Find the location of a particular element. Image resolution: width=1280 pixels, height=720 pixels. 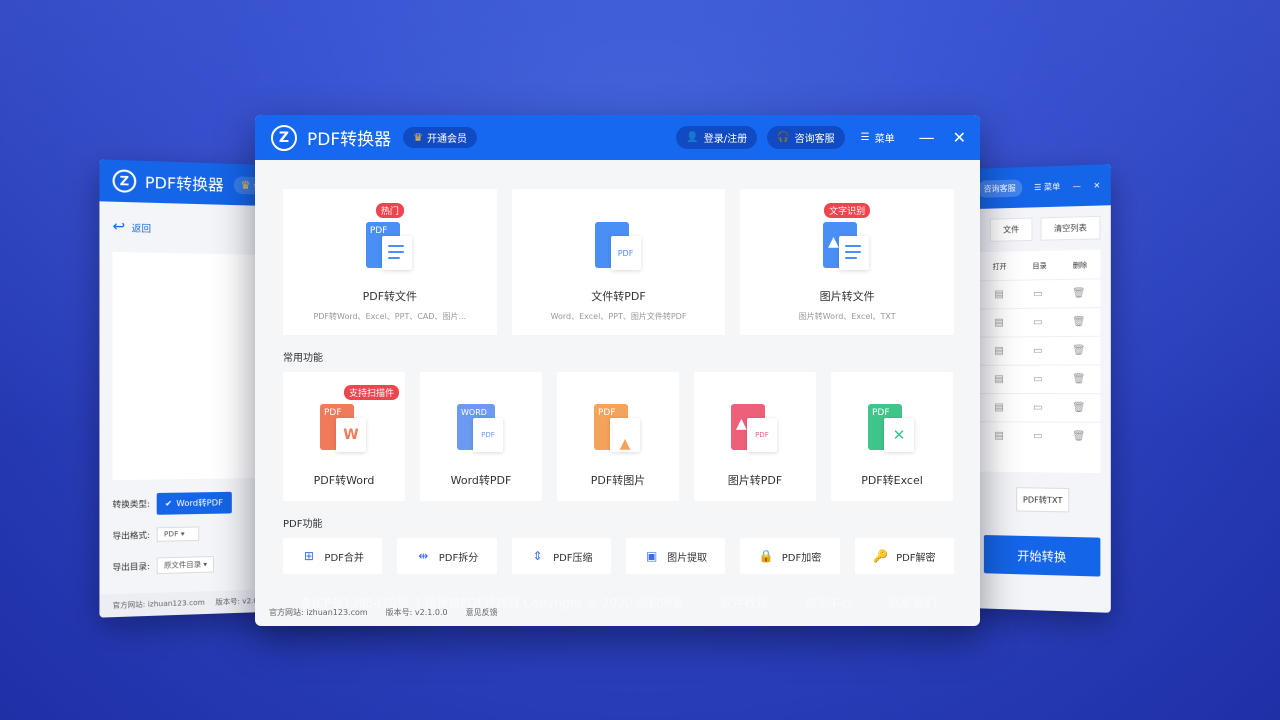

image-extract-button: ▣ 图片提取 is located at coordinates (675, 556).